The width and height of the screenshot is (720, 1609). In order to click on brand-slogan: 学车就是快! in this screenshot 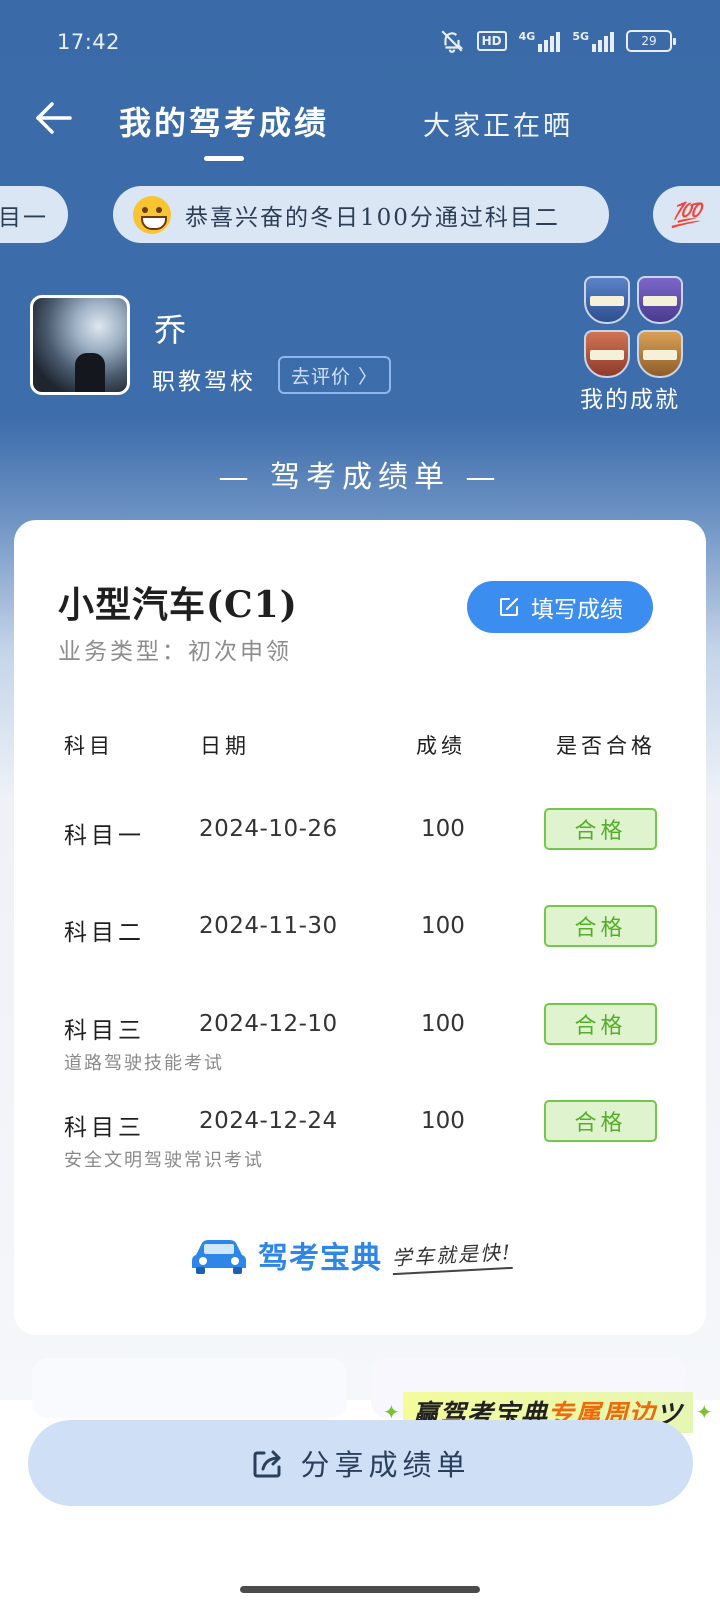, I will do `click(452, 1255)`.